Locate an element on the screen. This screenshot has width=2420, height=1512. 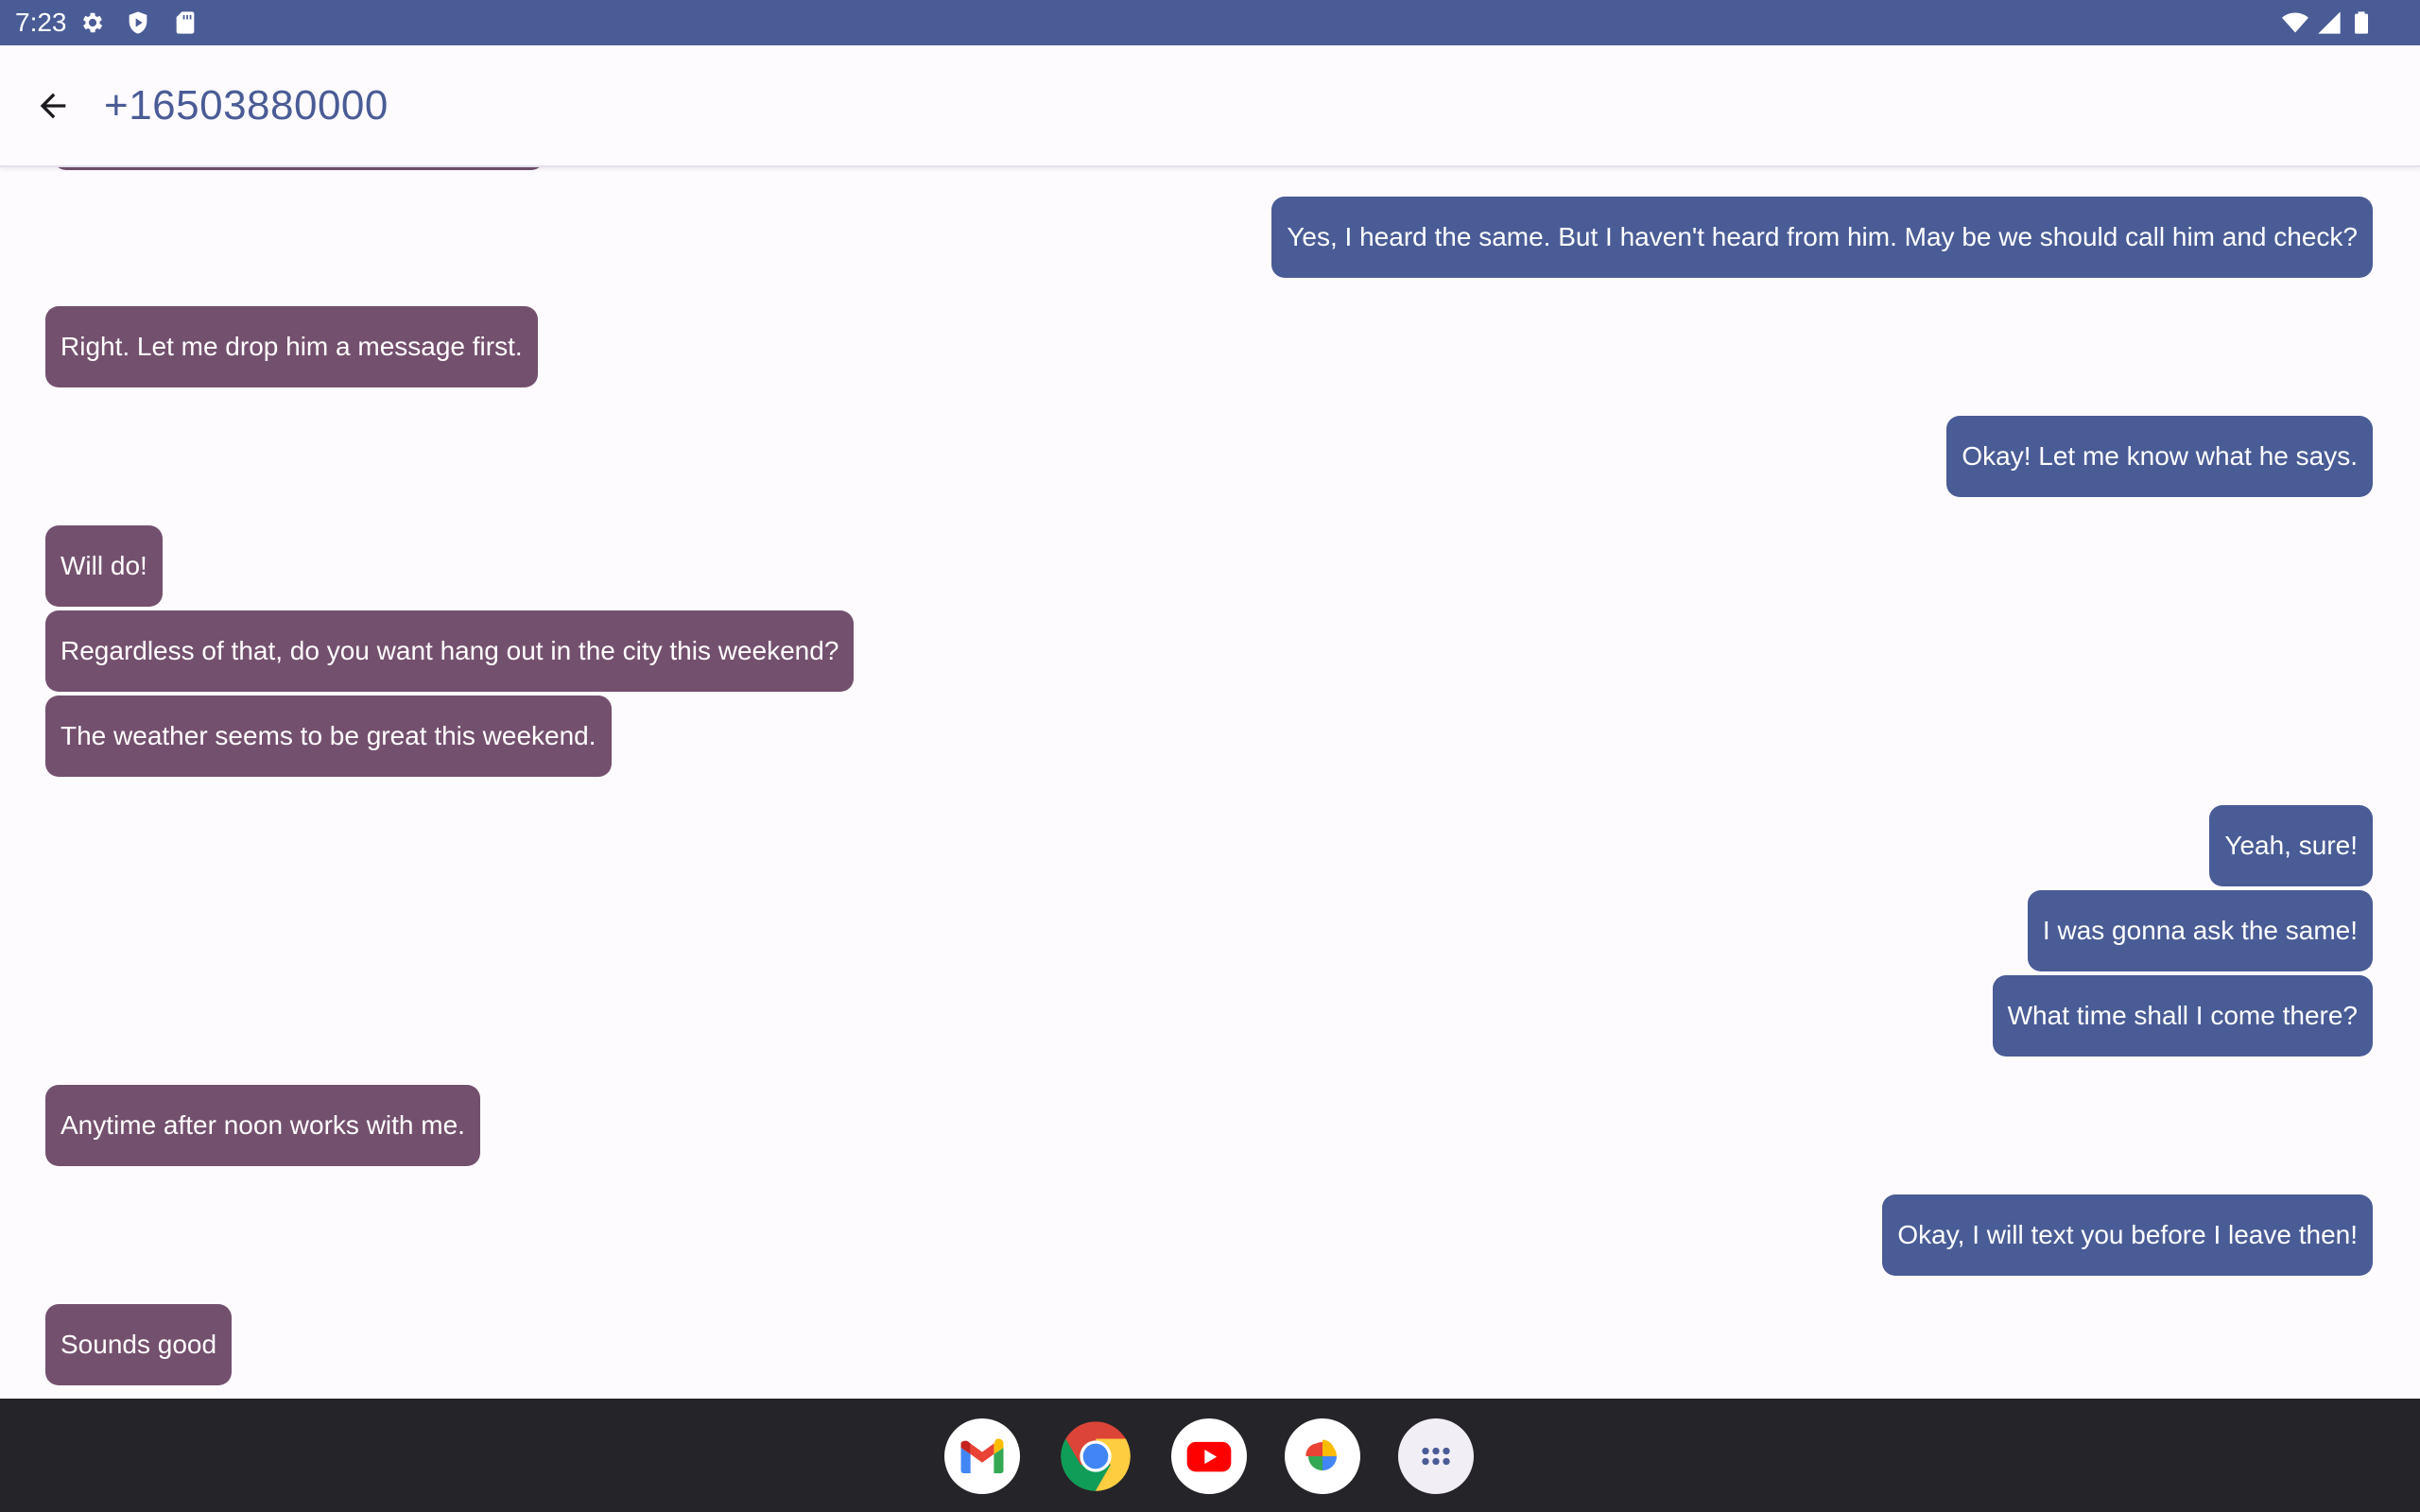
arrow-back-icon is located at coordinates (53, 106).